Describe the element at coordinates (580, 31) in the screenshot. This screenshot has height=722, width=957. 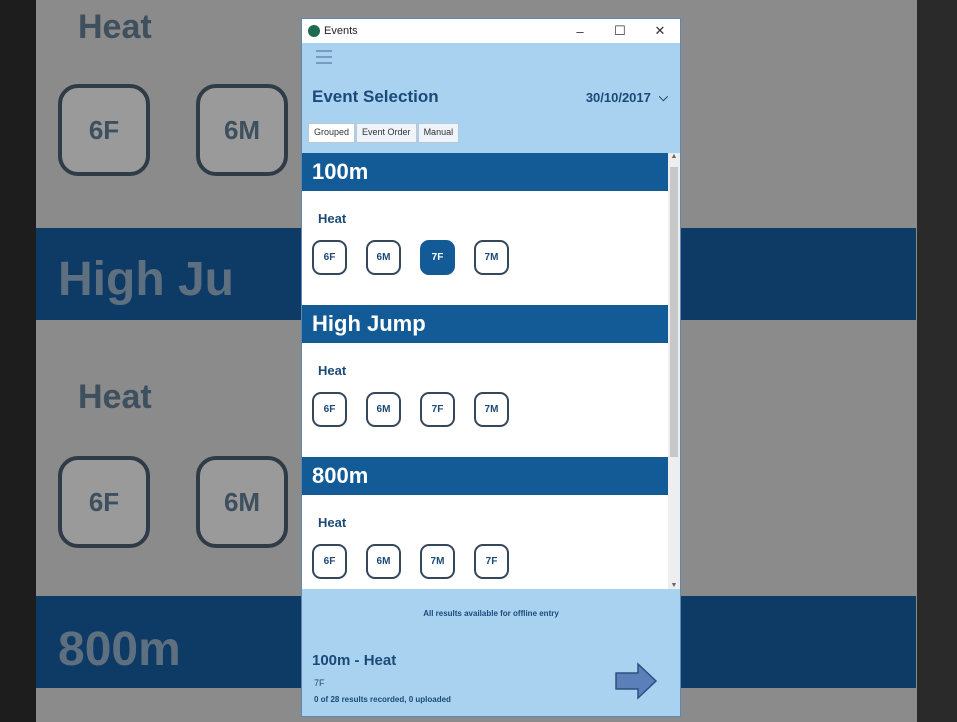
I see `minimize-button: –` at that location.